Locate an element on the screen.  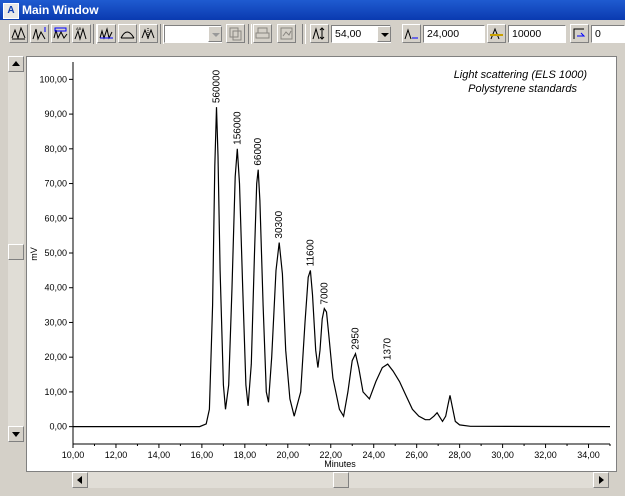
x-tick-label: 28,00 is located at coordinates (459, 455).